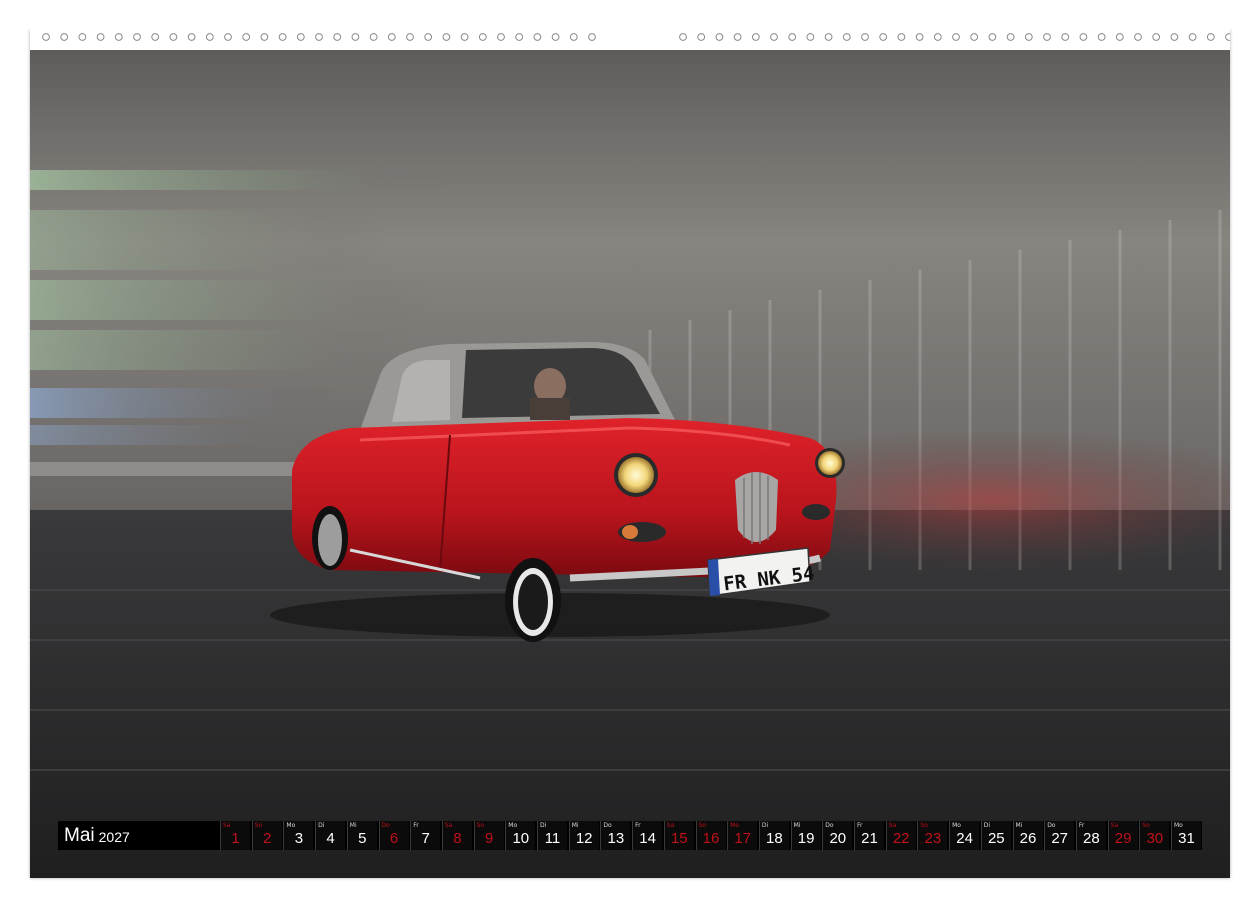 The width and height of the screenshot is (1260, 908). I want to click on day-number: 16, so click(711, 838).